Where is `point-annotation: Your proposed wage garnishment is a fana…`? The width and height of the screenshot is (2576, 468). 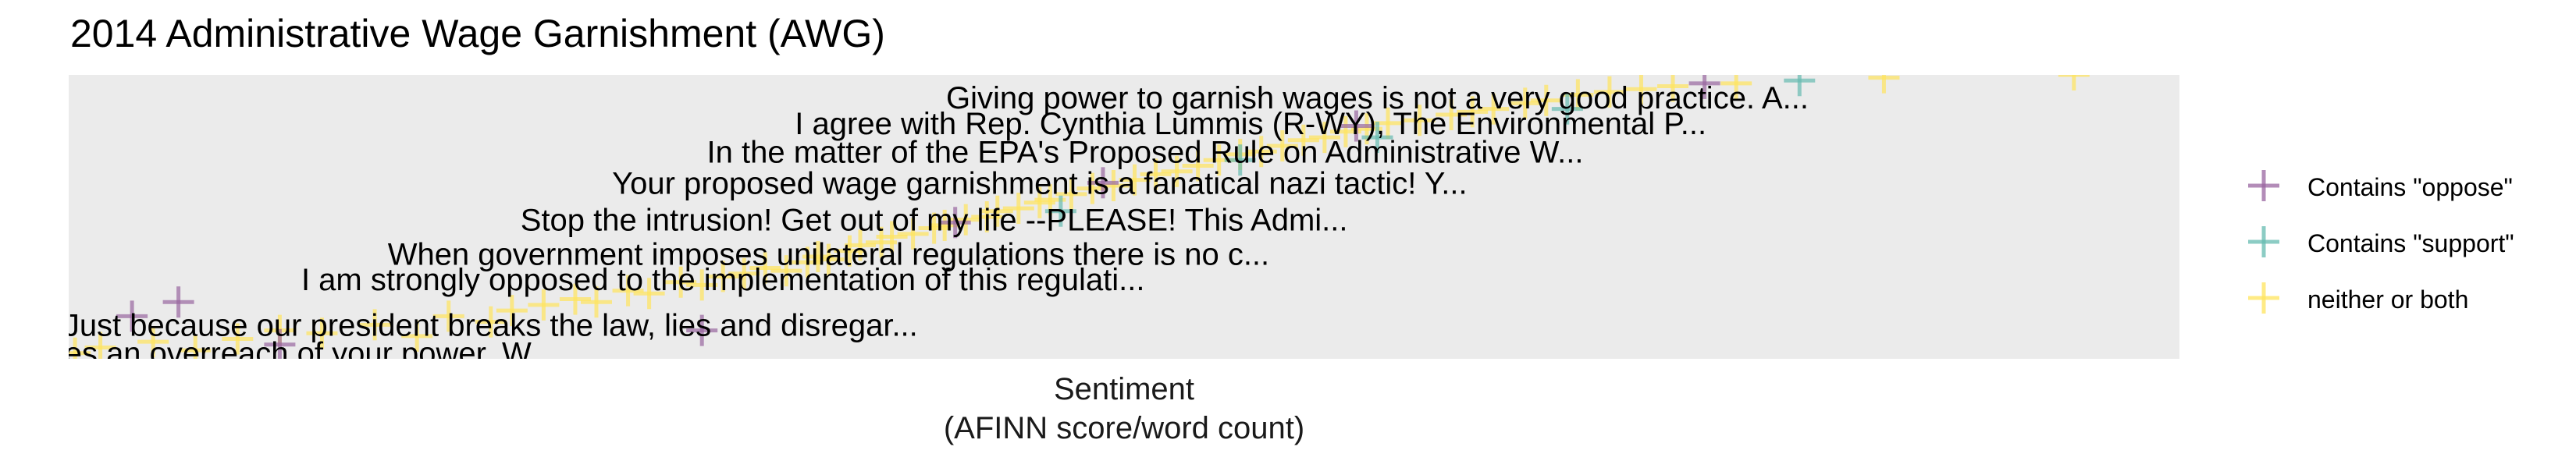
point-annotation: Your proposed wage garnishment is a fana… is located at coordinates (1040, 183).